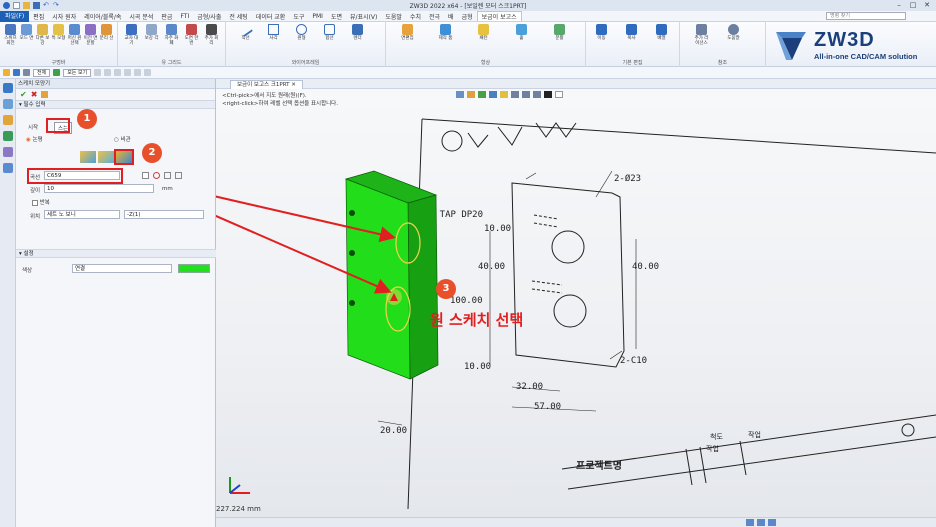 The height and width of the screenshot is (527, 936). Describe the element at coordinates (156, 175) in the screenshot. I see `cancel-pick-icon` at that location.